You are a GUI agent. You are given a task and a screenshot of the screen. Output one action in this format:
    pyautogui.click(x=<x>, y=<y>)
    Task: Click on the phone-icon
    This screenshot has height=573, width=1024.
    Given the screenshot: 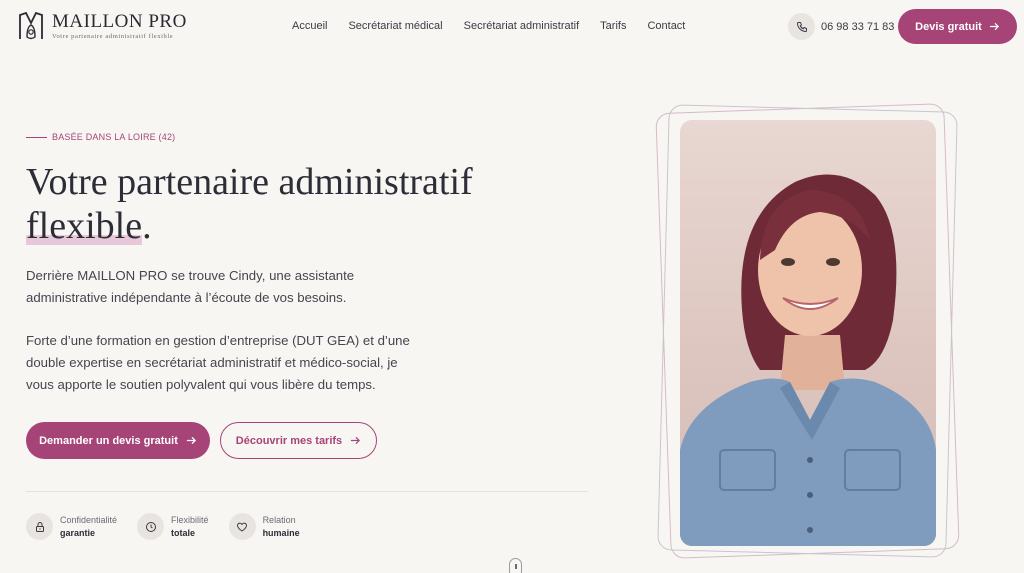 What is the action you would take?
    pyautogui.click(x=801, y=26)
    